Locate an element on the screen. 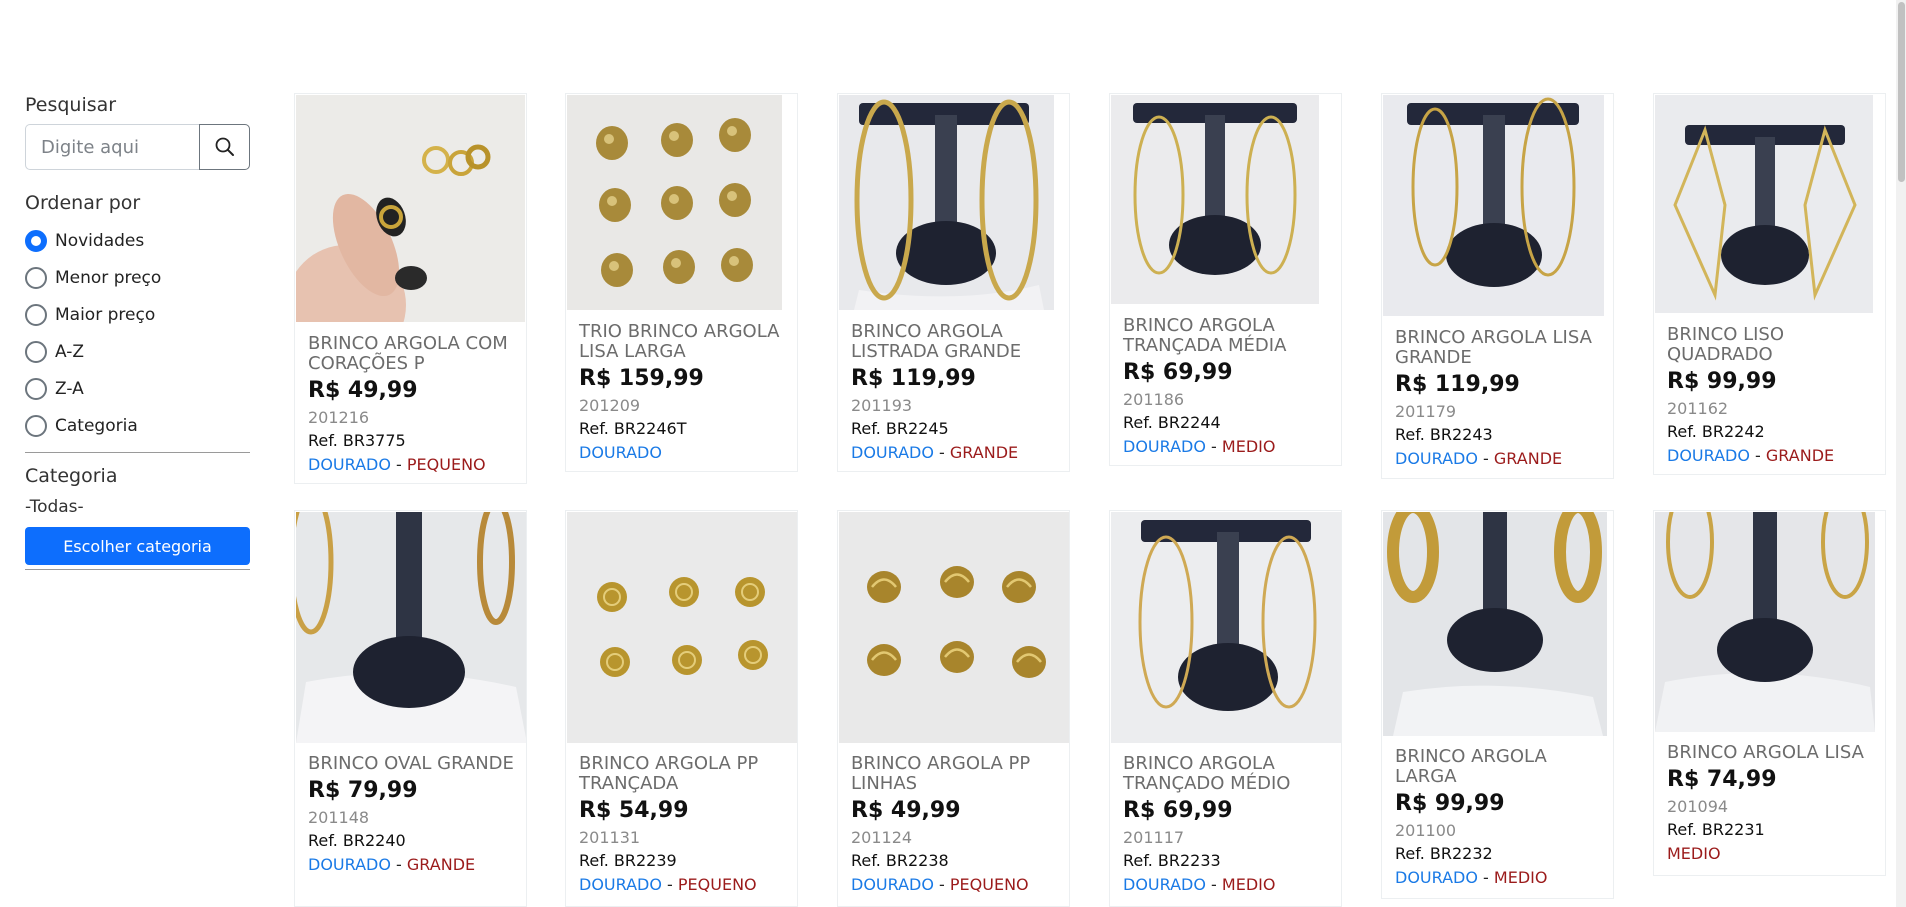 This screenshot has height=907, width=1906. product-name: BRINCO ARGOLA LISA GRANDE is located at coordinates (1501, 348).